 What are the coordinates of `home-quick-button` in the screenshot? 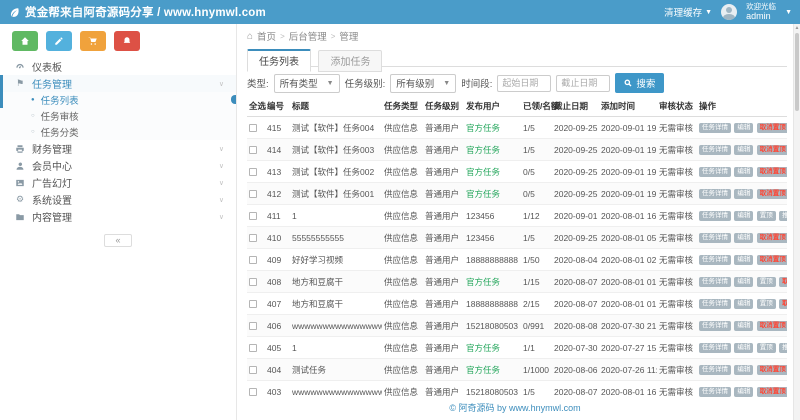 It's located at (25, 41).